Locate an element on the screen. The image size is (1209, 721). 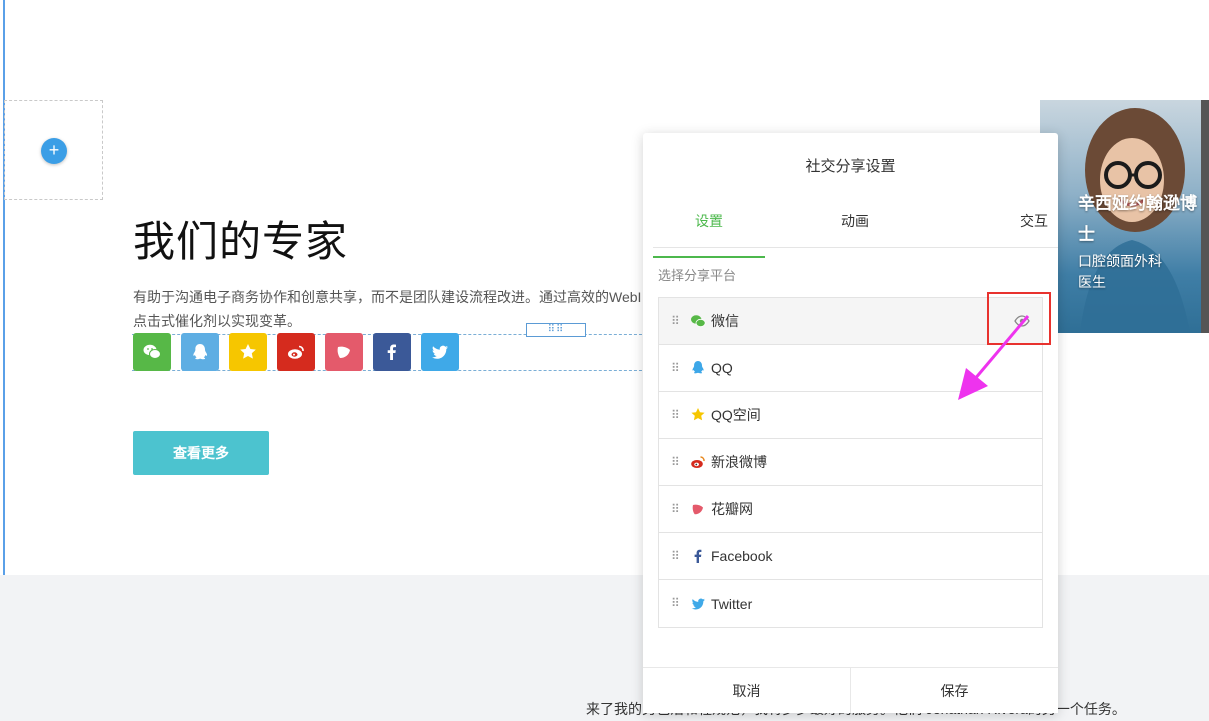
share-icons-row is located at coordinates (296, 352).